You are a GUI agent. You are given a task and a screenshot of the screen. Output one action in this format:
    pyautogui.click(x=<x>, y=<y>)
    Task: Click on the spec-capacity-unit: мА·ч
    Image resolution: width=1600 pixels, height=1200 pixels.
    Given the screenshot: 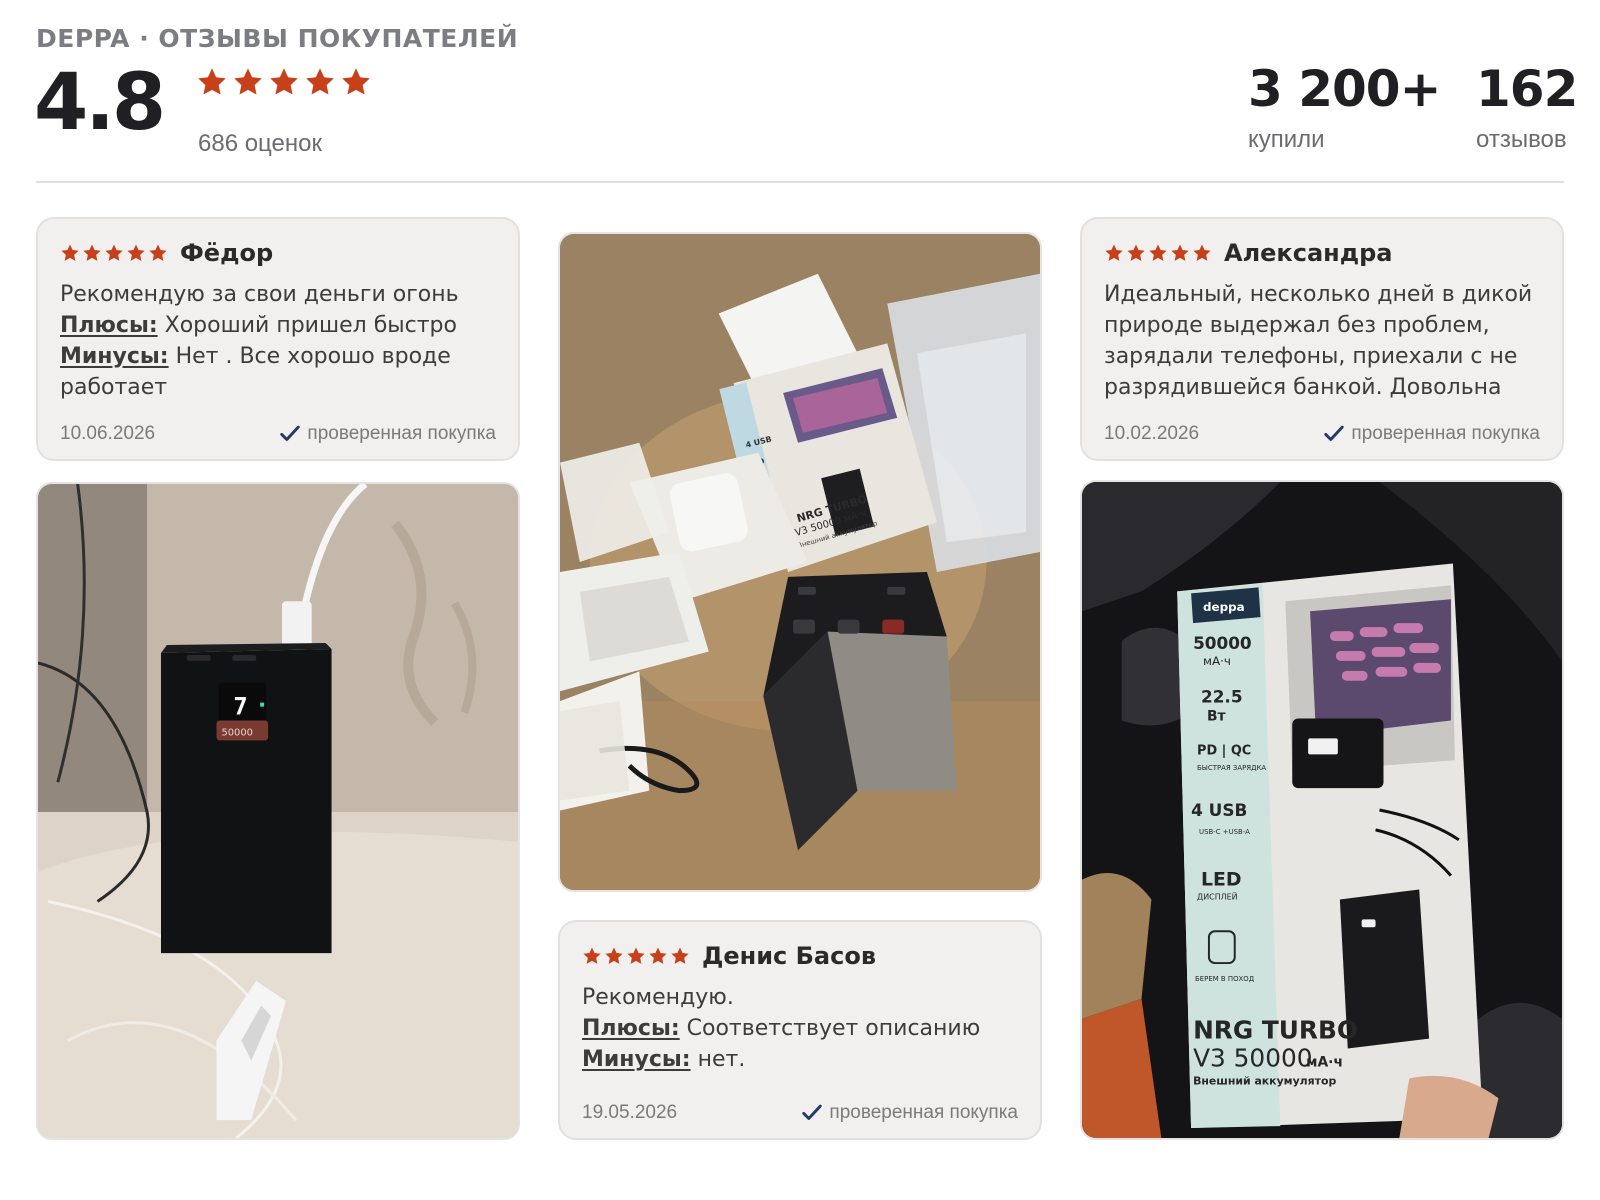 What is the action you would take?
    pyautogui.click(x=1217, y=661)
    